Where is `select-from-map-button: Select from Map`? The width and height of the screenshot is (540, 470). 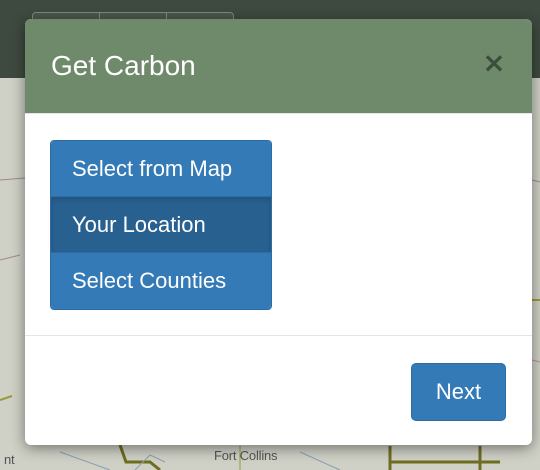 select-from-map-button: Select from Map is located at coordinates (161, 169).